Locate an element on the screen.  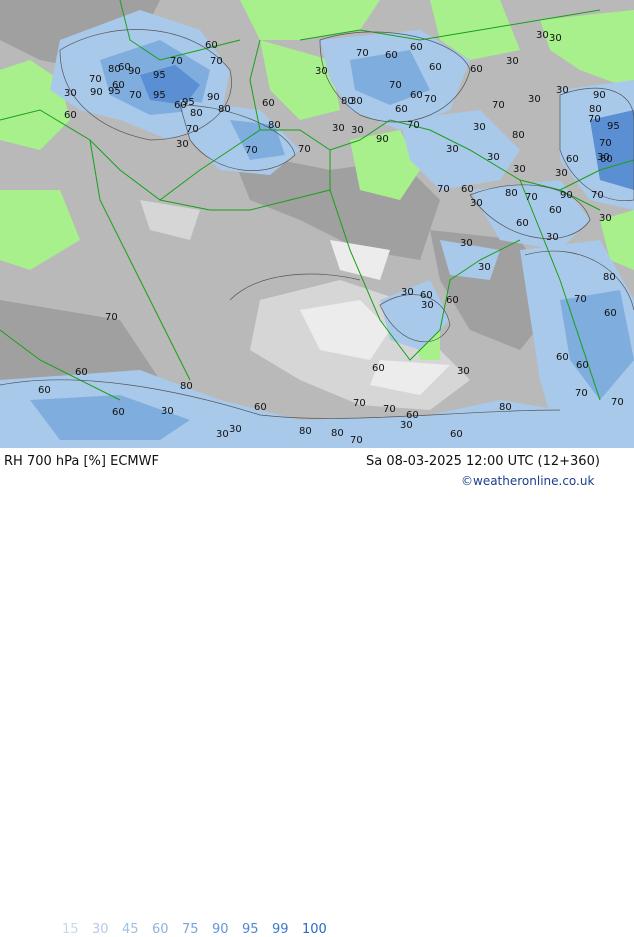
legend-value: 60 is located at coordinates (160, 929).